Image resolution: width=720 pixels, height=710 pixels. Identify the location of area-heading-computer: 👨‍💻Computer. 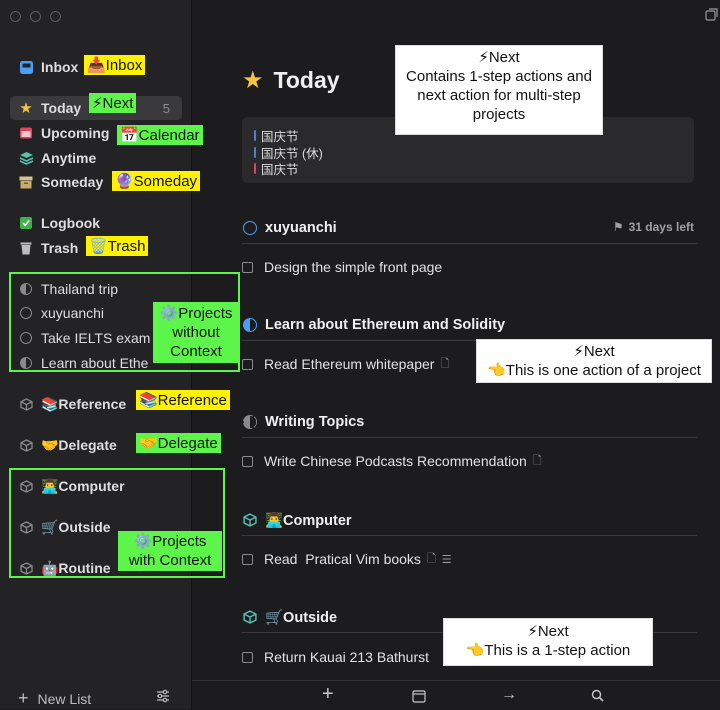
(297, 520).